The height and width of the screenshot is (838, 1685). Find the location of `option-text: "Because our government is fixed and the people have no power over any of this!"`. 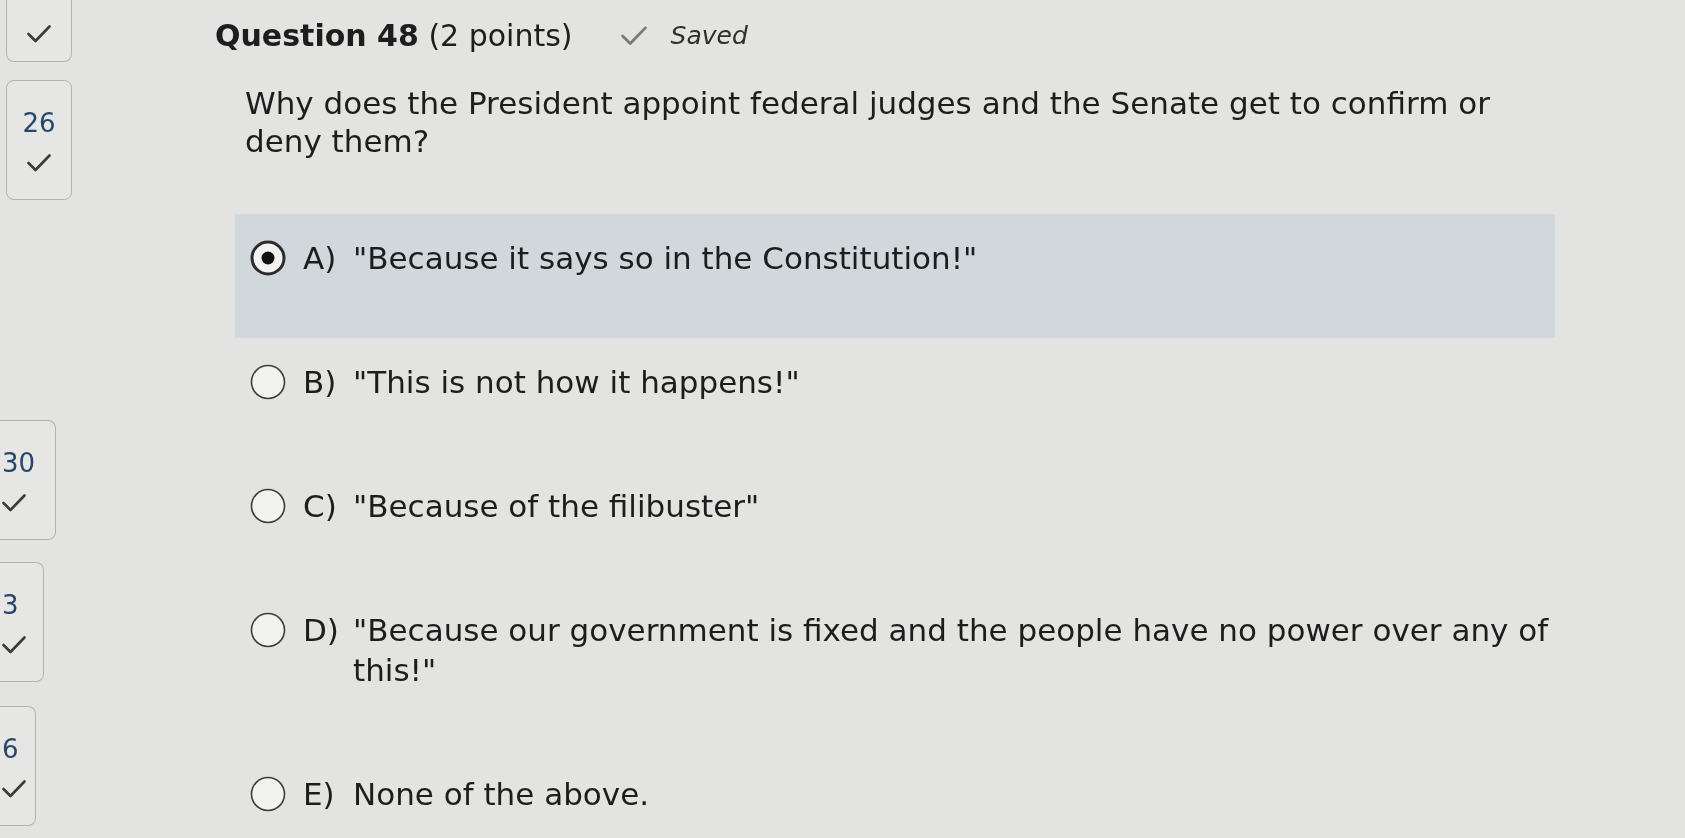

option-text: "Because our government is fixed and the people have no power over any of this!" is located at coordinates (951, 650).